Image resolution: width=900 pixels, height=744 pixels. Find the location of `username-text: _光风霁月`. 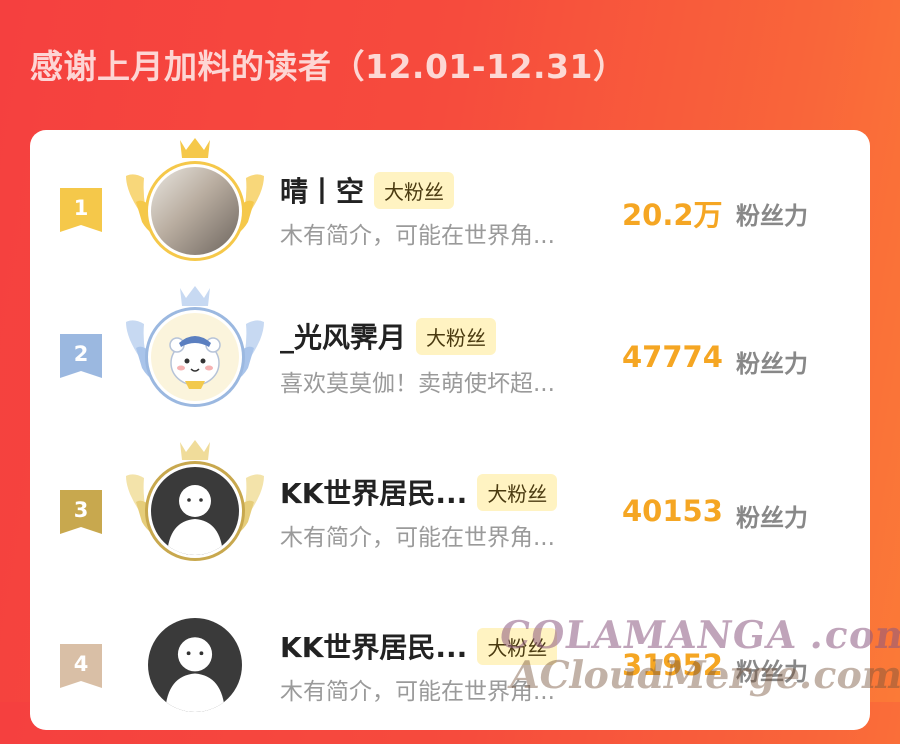

username-text: _光风霁月 is located at coordinates (343, 337).